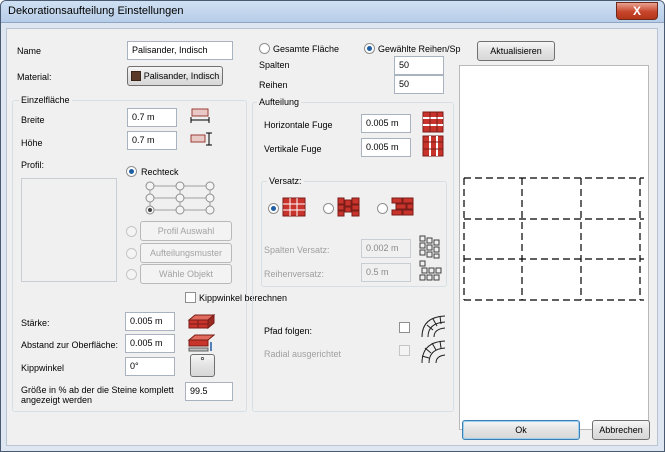 The image size is (665, 452). What do you see at coordinates (150, 343) in the screenshot?
I see `abstand-field: 0.005 m` at bounding box center [150, 343].